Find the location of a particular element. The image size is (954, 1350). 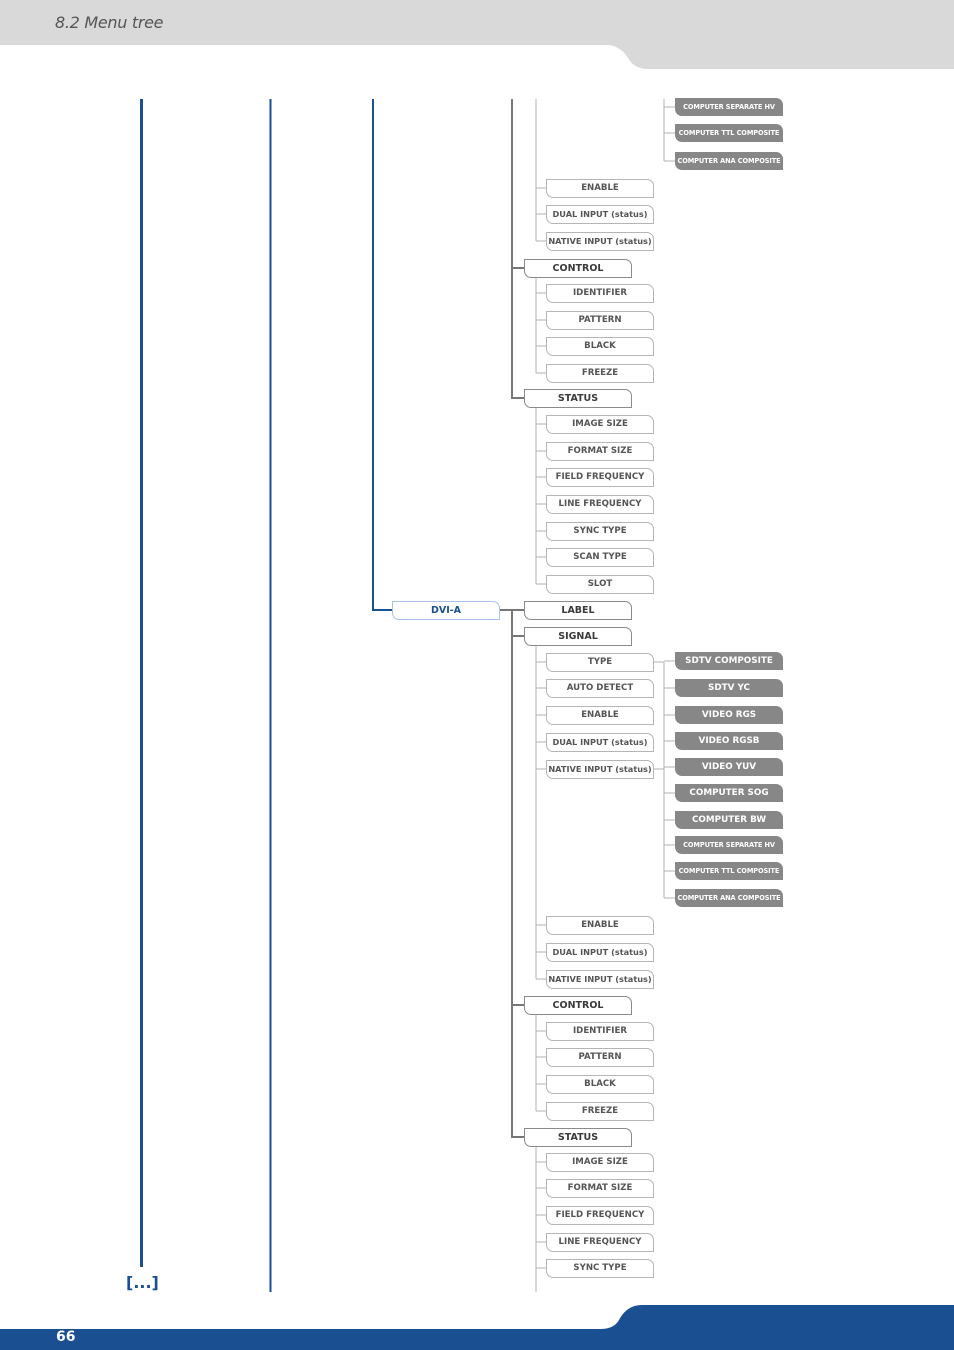

menu-node-computer-sog: COMPUTER SOG is located at coordinates (729, 793).